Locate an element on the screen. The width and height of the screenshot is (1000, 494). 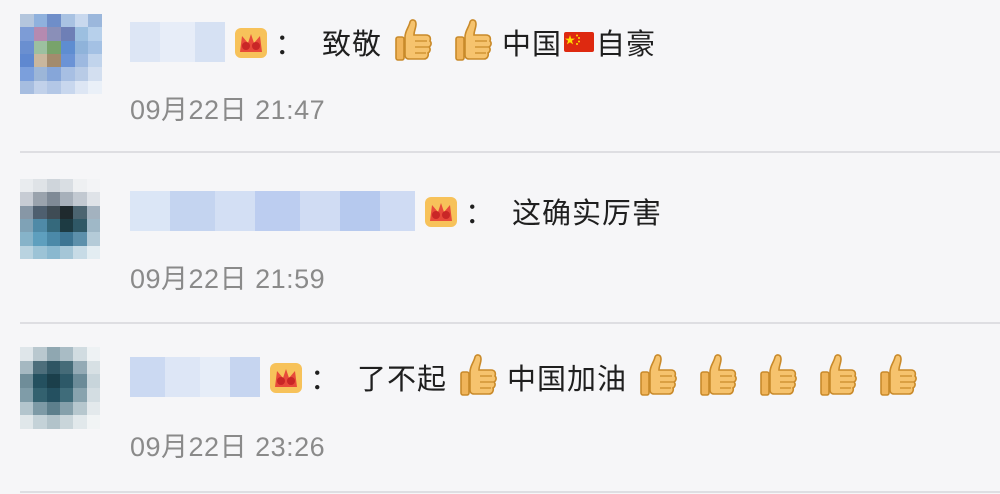
comment-line: ： 这确实厉害 is located at coordinates (396, 211).